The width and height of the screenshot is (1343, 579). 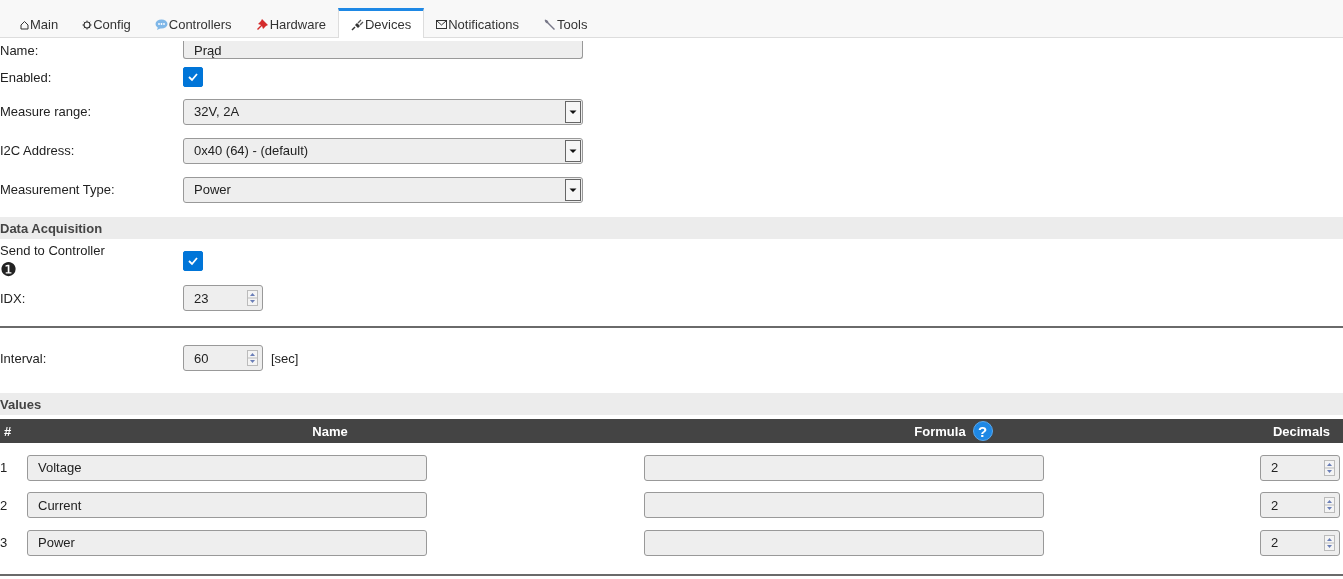 What do you see at coordinates (223, 298) in the screenshot?
I see `number-field: 23` at bounding box center [223, 298].